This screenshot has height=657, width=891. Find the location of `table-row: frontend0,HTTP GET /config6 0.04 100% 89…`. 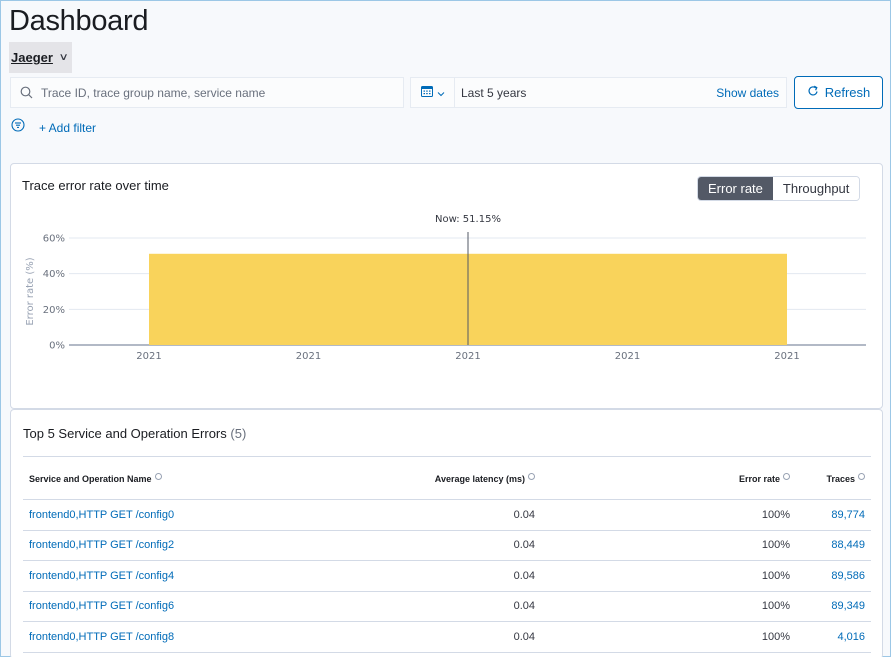

table-row: frontend0,HTTP GET /config6 0.04 100% 89… is located at coordinates (447, 606).